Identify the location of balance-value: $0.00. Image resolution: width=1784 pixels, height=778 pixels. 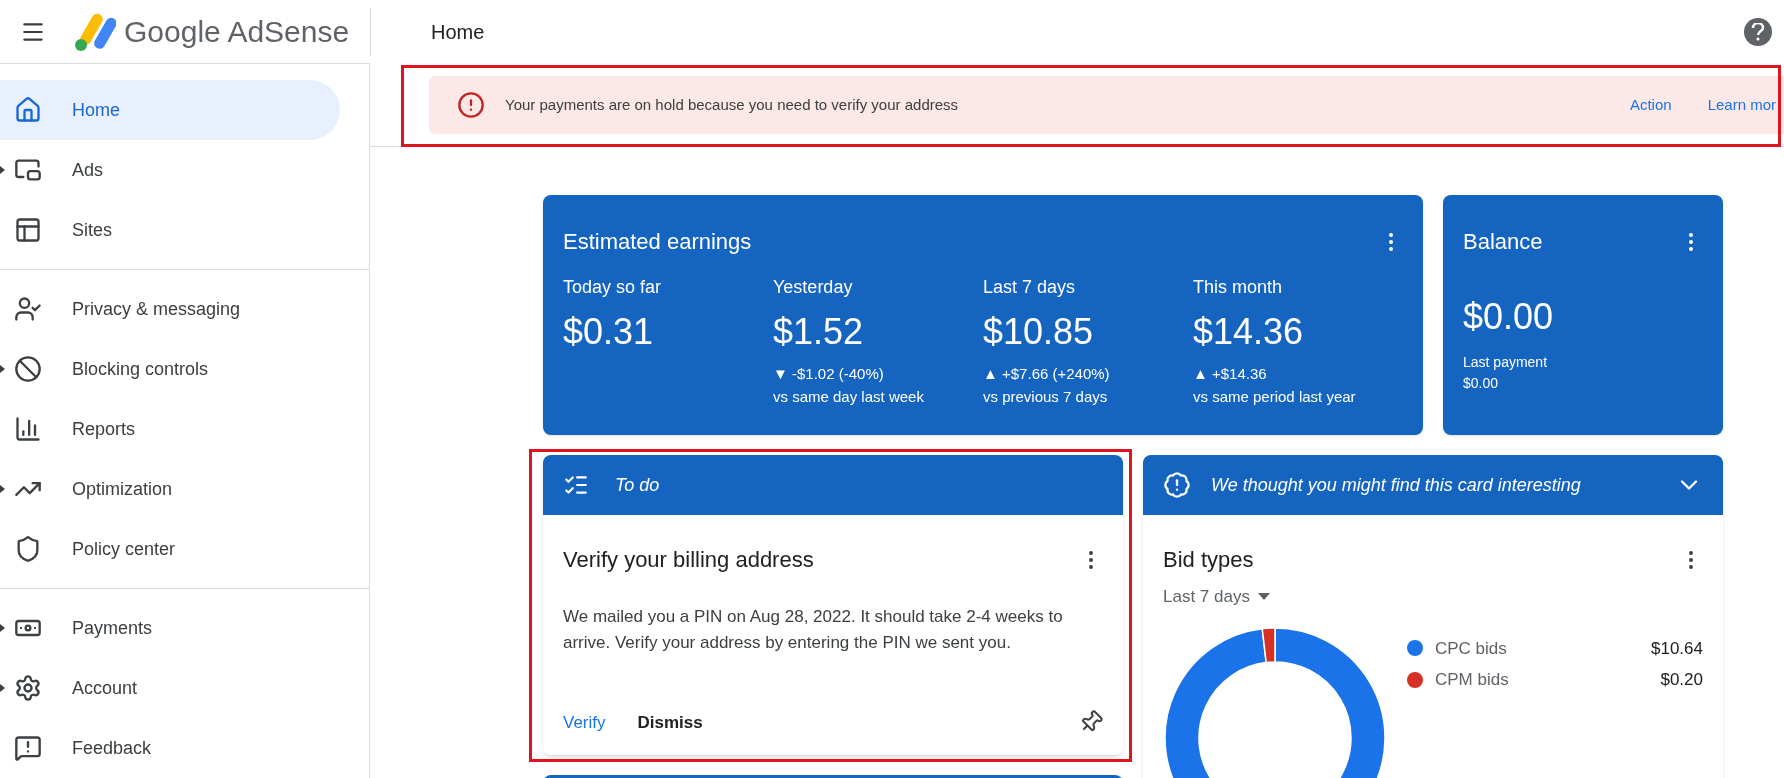
(1509, 317).